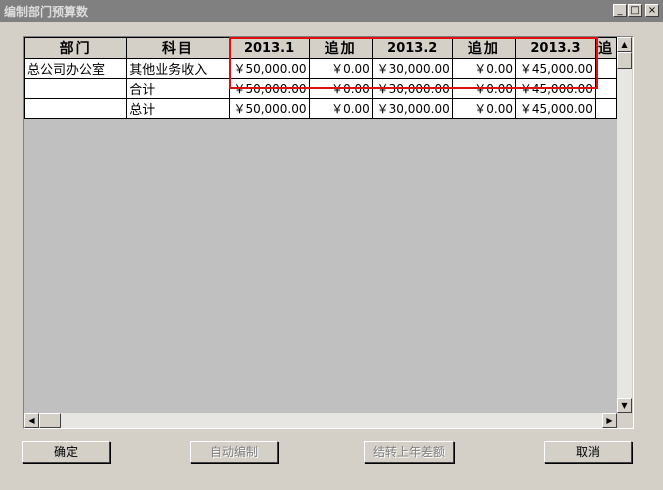  What do you see at coordinates (76, 48) in the screenshot?
I see `col-header-department: 部门` at bounding box center [76, 48].